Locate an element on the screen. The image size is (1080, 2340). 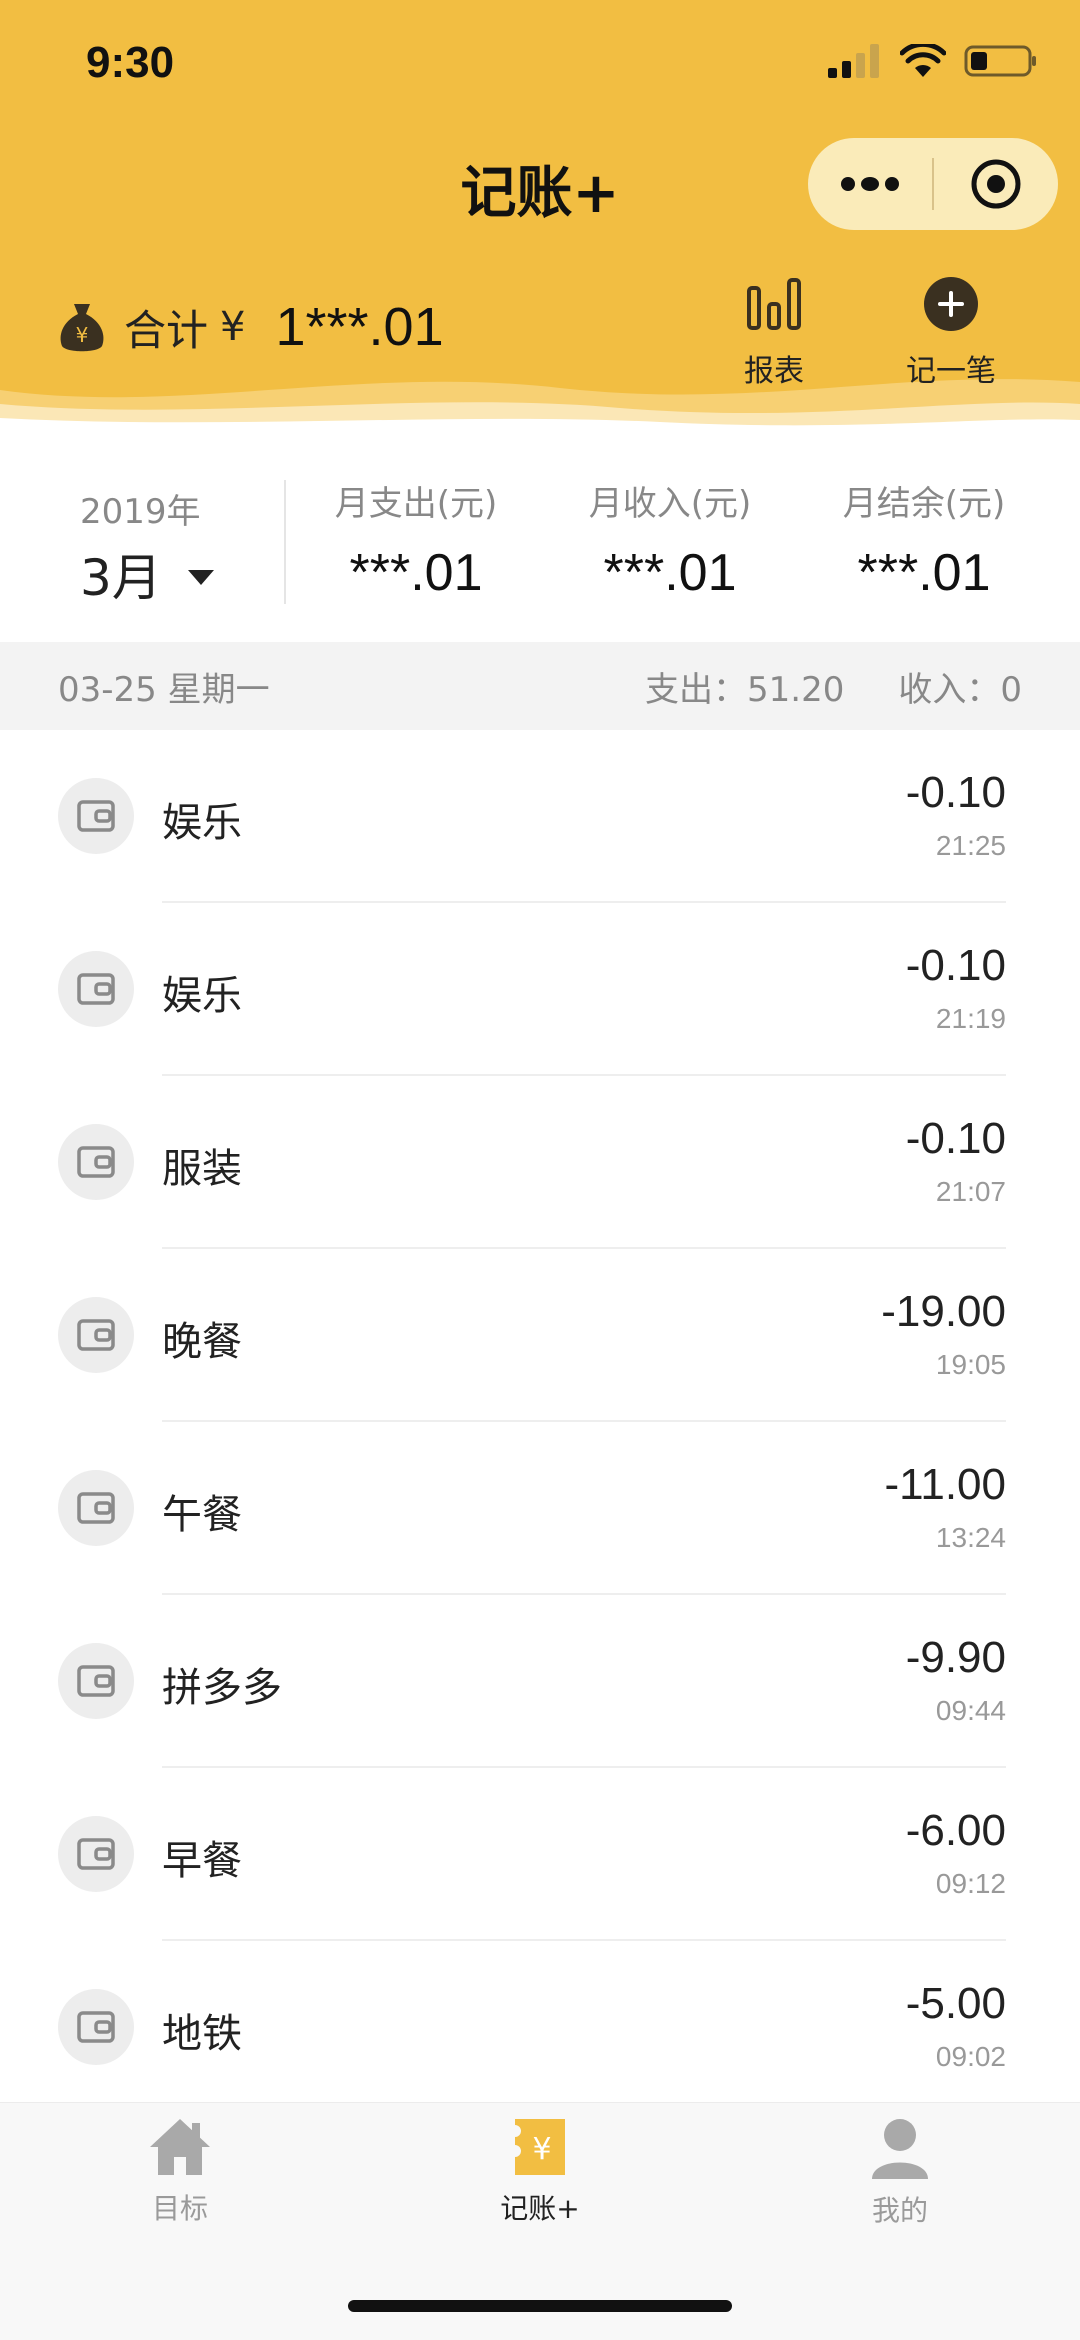
record-time: 13:24 is located at coordinates (970, 1537).